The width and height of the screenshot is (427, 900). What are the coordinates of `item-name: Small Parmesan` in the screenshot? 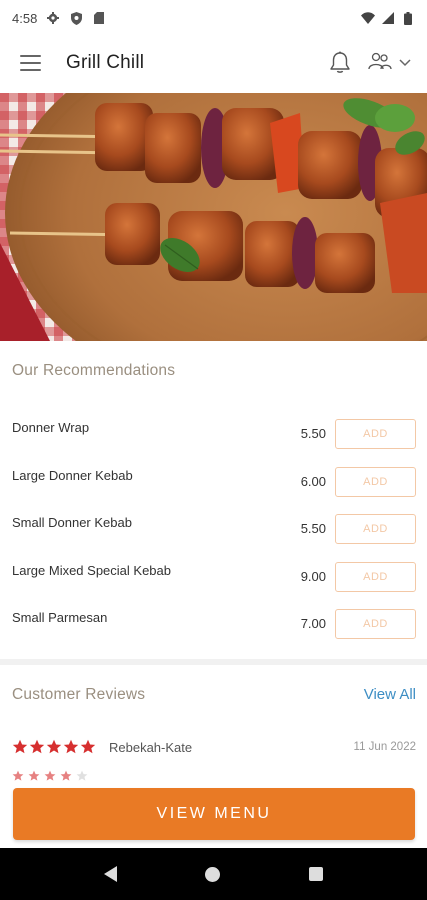 It's located at (60, 617).